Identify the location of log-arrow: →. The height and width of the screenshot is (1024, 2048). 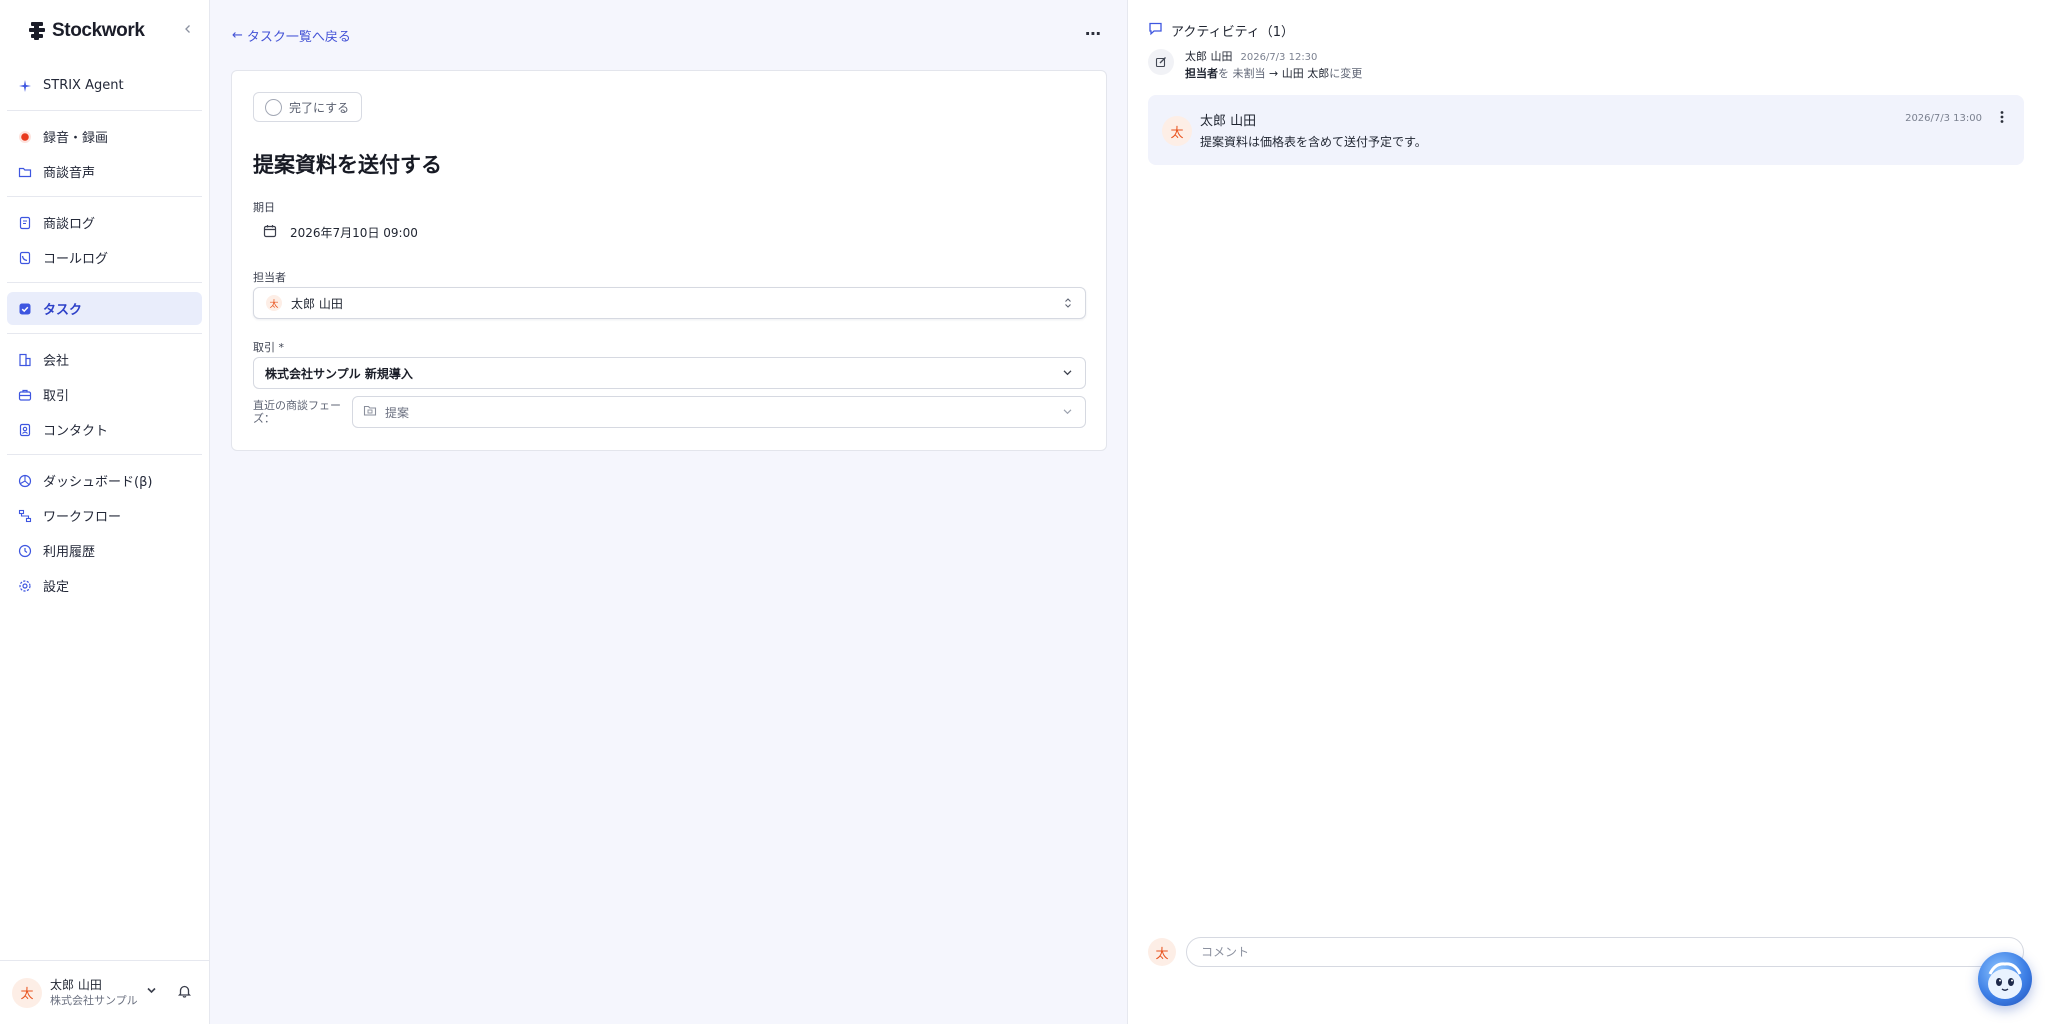
(1274, 73).